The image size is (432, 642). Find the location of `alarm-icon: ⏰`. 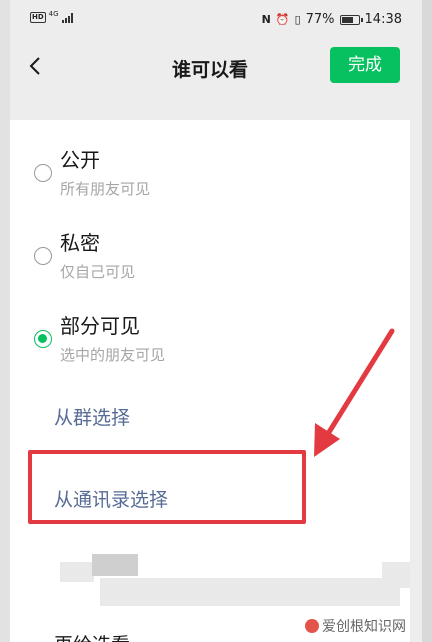

alarm-icon: ⏰ is located at coordinates (282, 19).